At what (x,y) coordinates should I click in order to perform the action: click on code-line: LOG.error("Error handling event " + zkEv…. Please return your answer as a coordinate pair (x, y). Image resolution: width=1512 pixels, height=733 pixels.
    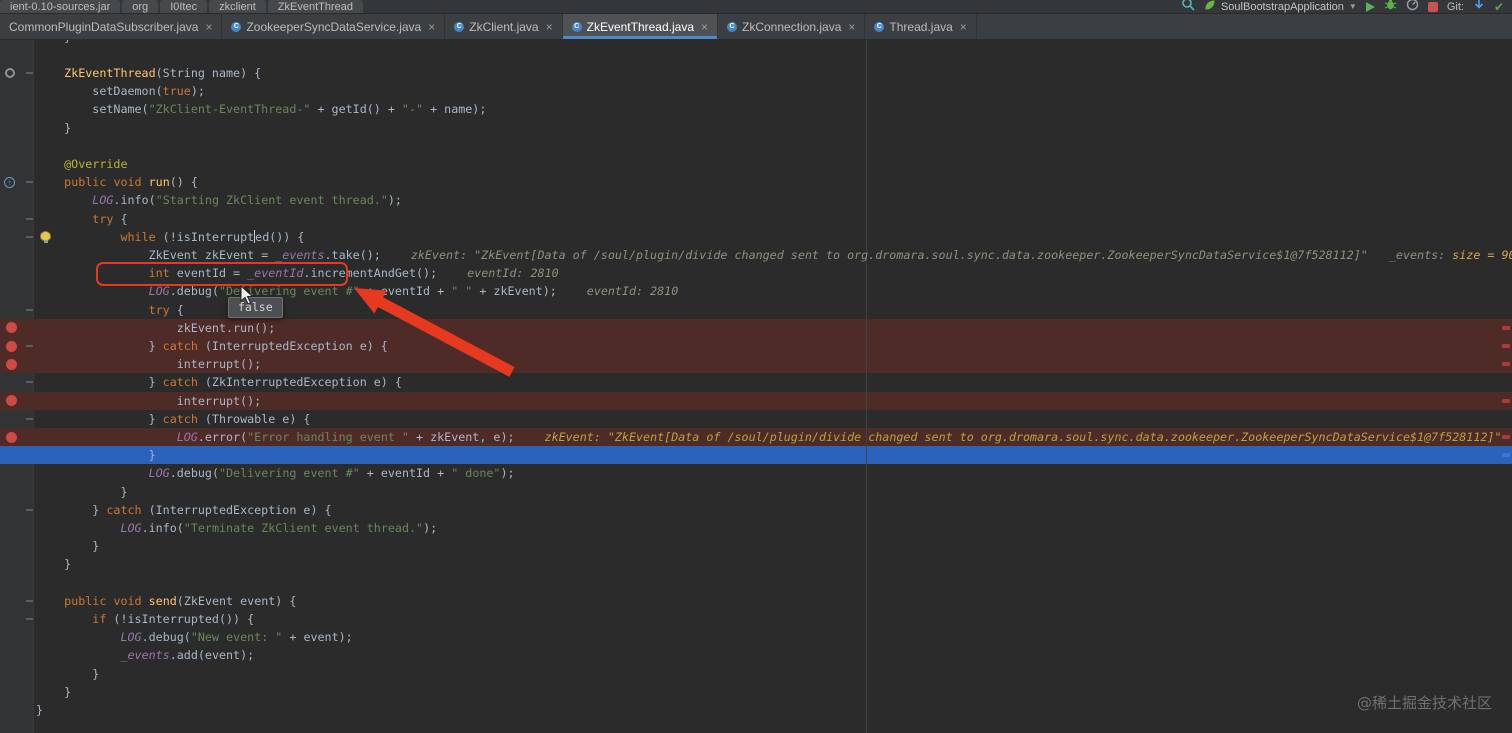
    Looking at the image, I should click on (769, 437).